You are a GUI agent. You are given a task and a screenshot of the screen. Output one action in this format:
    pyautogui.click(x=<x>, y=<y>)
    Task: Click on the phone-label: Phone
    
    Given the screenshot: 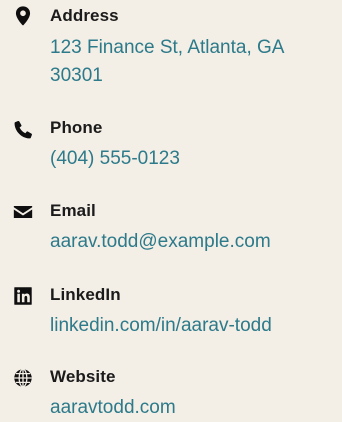 What is the action you would take?
    pyautogui.click(x=76, y=127)
    